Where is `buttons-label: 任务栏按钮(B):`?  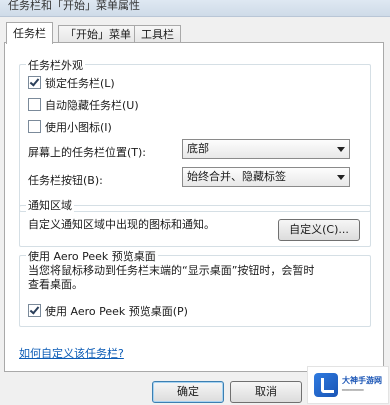 buttons-label: 任务栏按钮(B): is located at coordinates (65, 180).